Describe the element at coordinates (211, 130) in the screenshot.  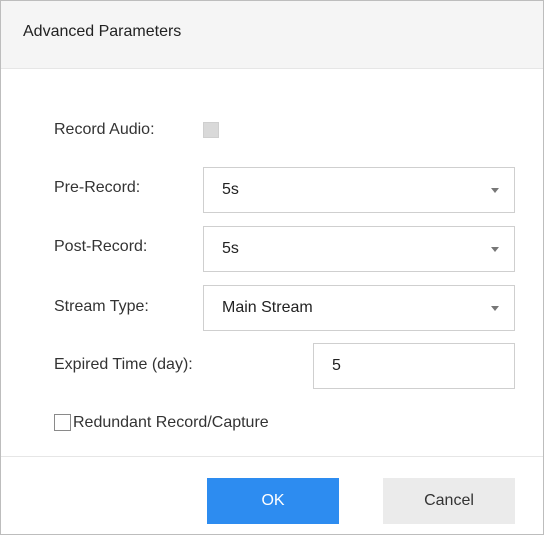
I see `record-audio-checkbox` at that location.